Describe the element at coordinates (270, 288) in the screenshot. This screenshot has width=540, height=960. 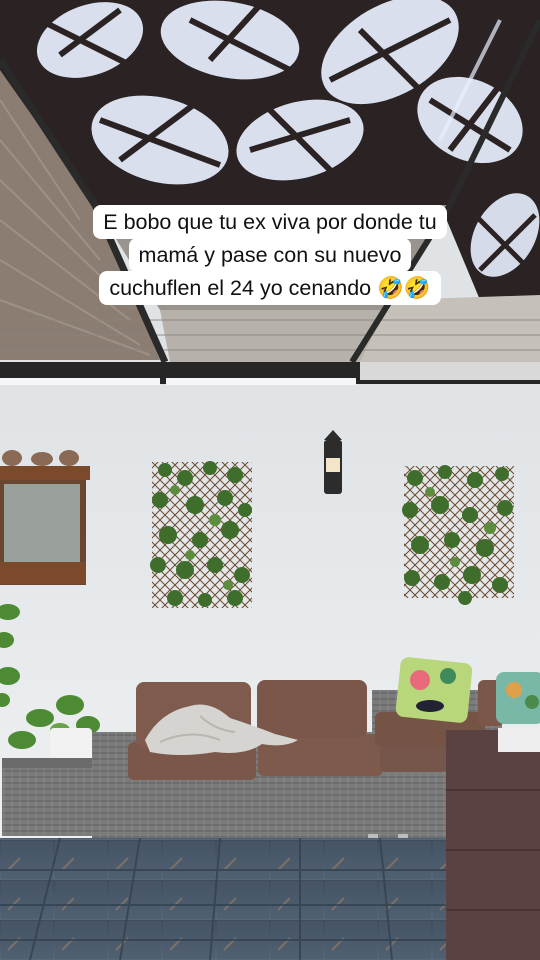
I see `caption-line: cuchuflen el 24 yo cenando 🤣🤣` at that location.